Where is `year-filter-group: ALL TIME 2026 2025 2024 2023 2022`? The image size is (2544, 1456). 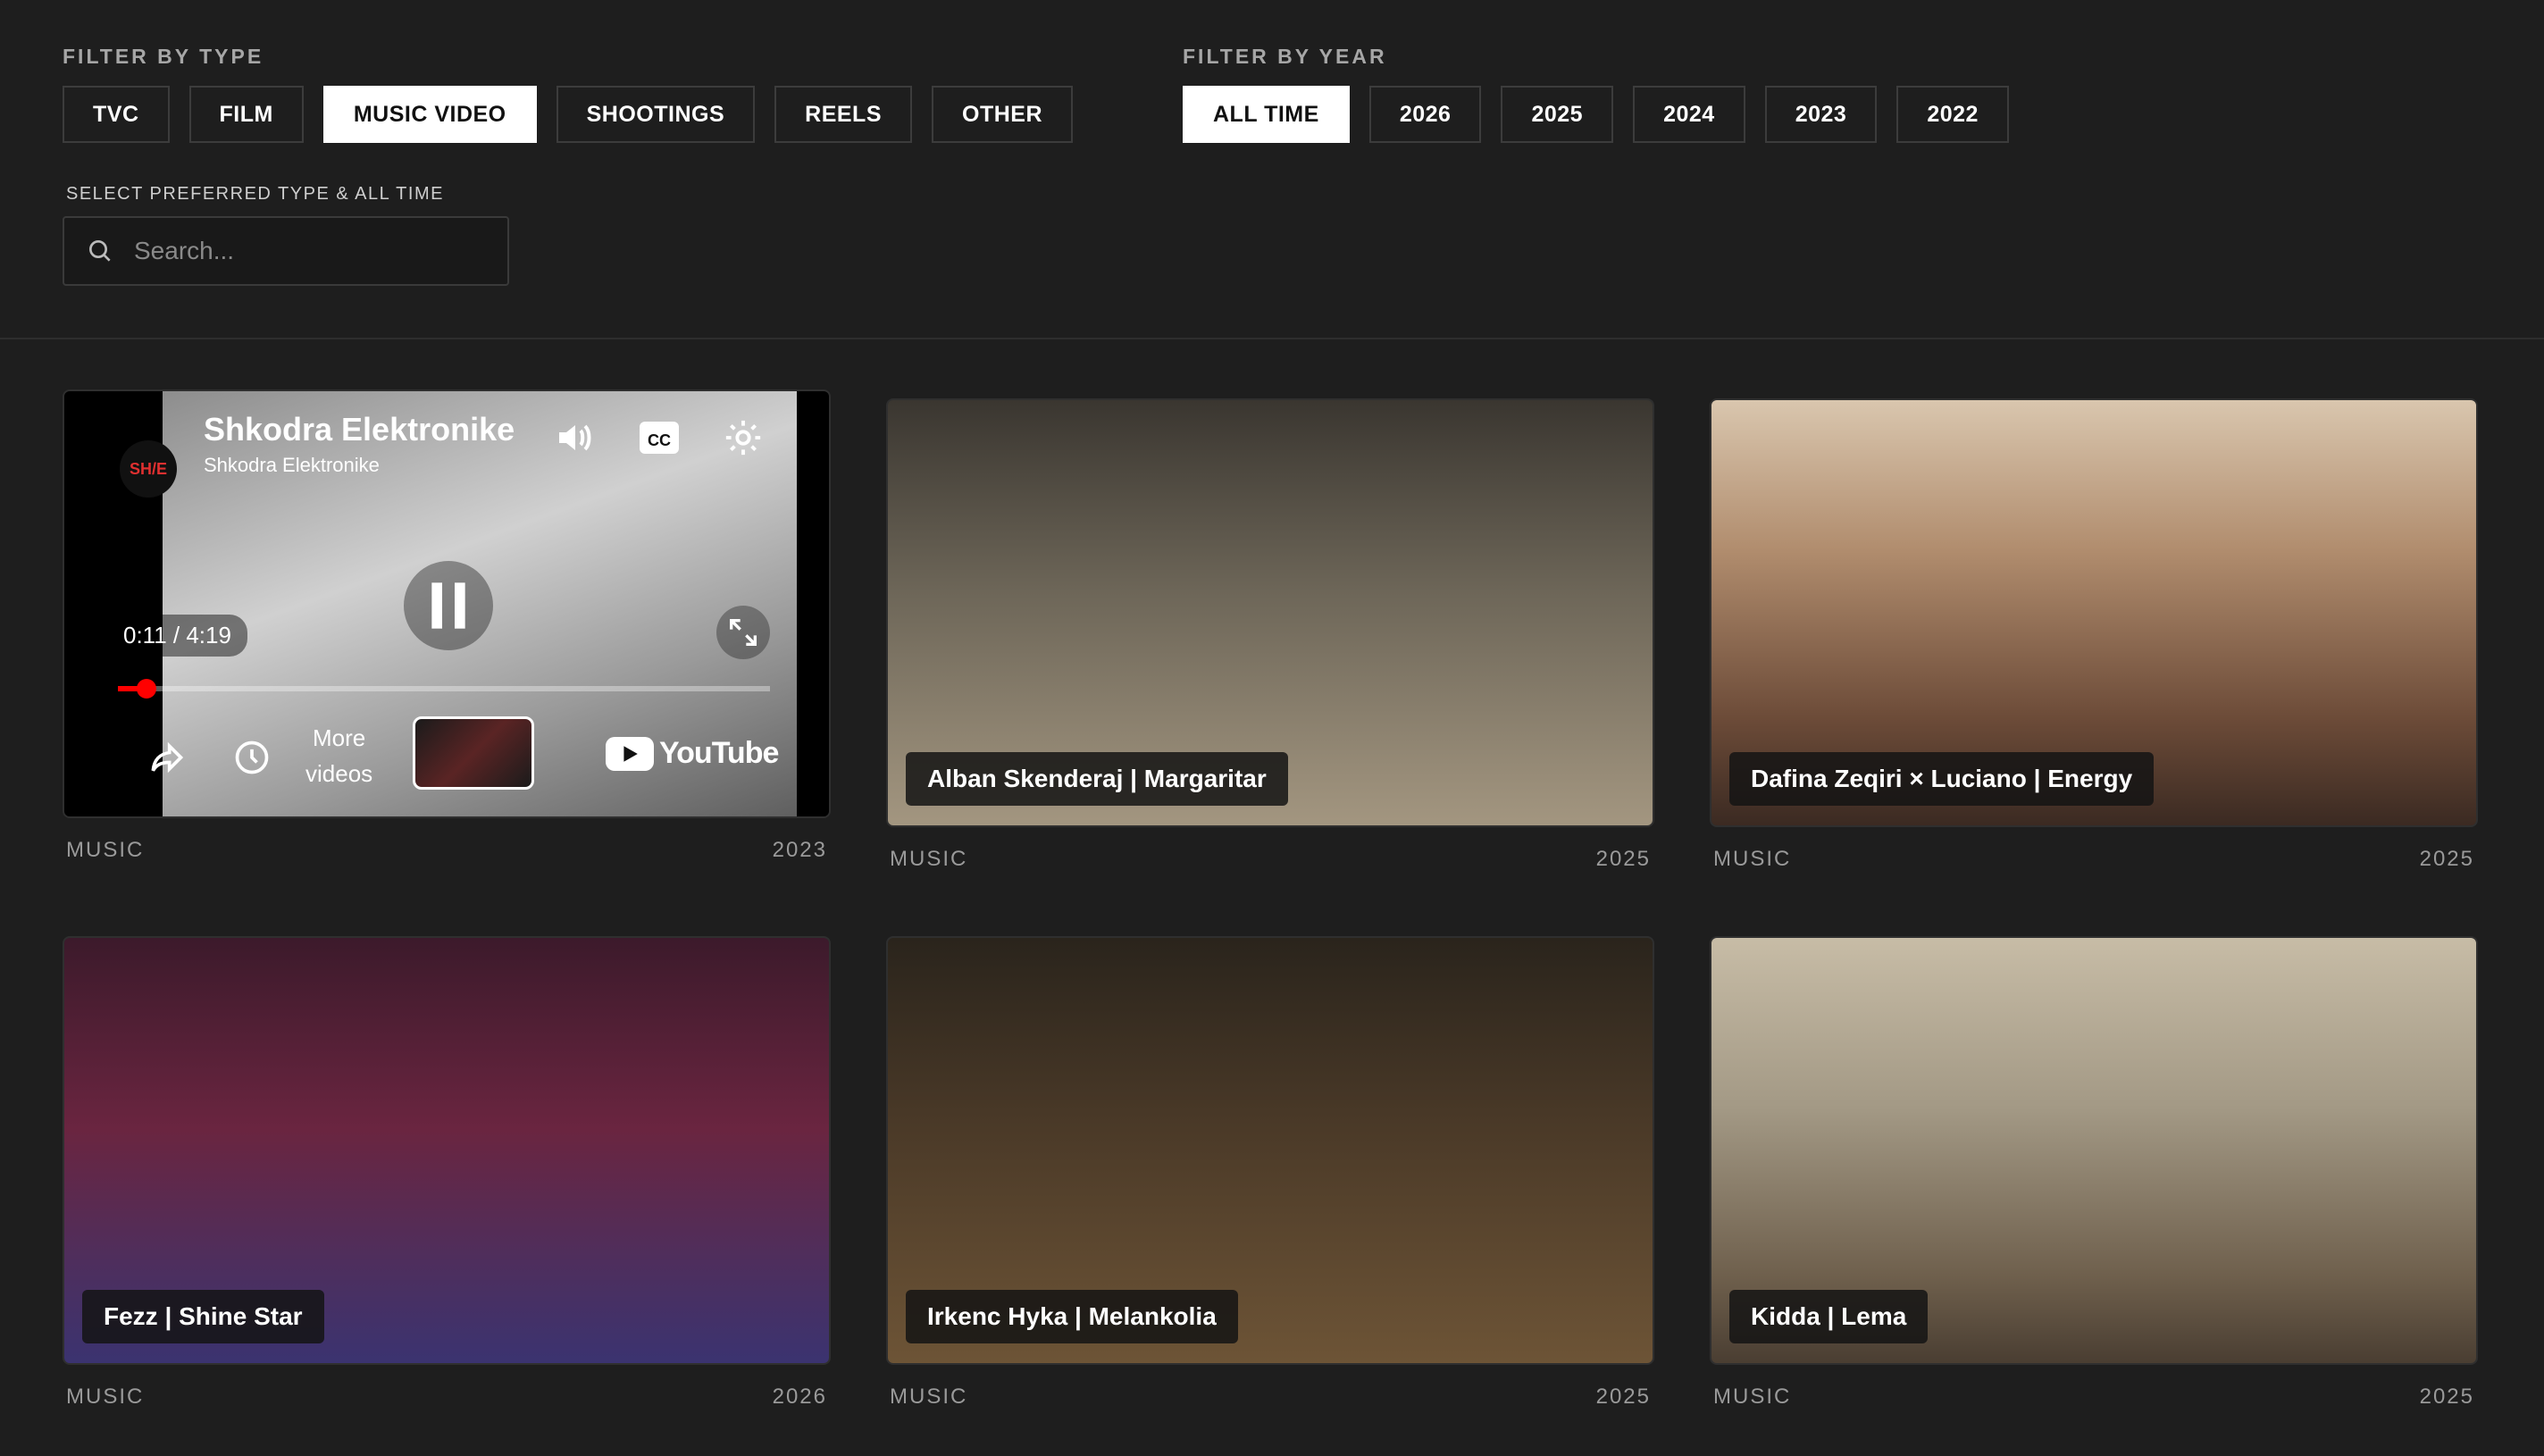 year-filter-group: ALL TIME 2026 2025 2024 2023 2022 is located at coordinates (1596, 114).